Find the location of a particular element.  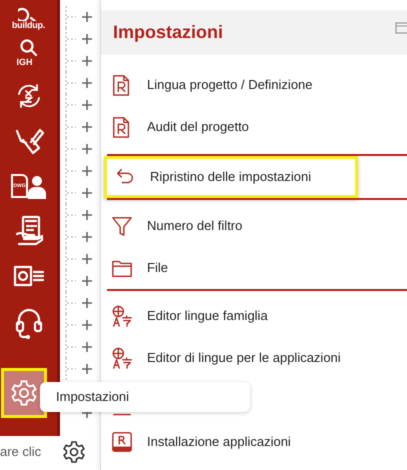

window-icon is located at coordinates (401, 28).